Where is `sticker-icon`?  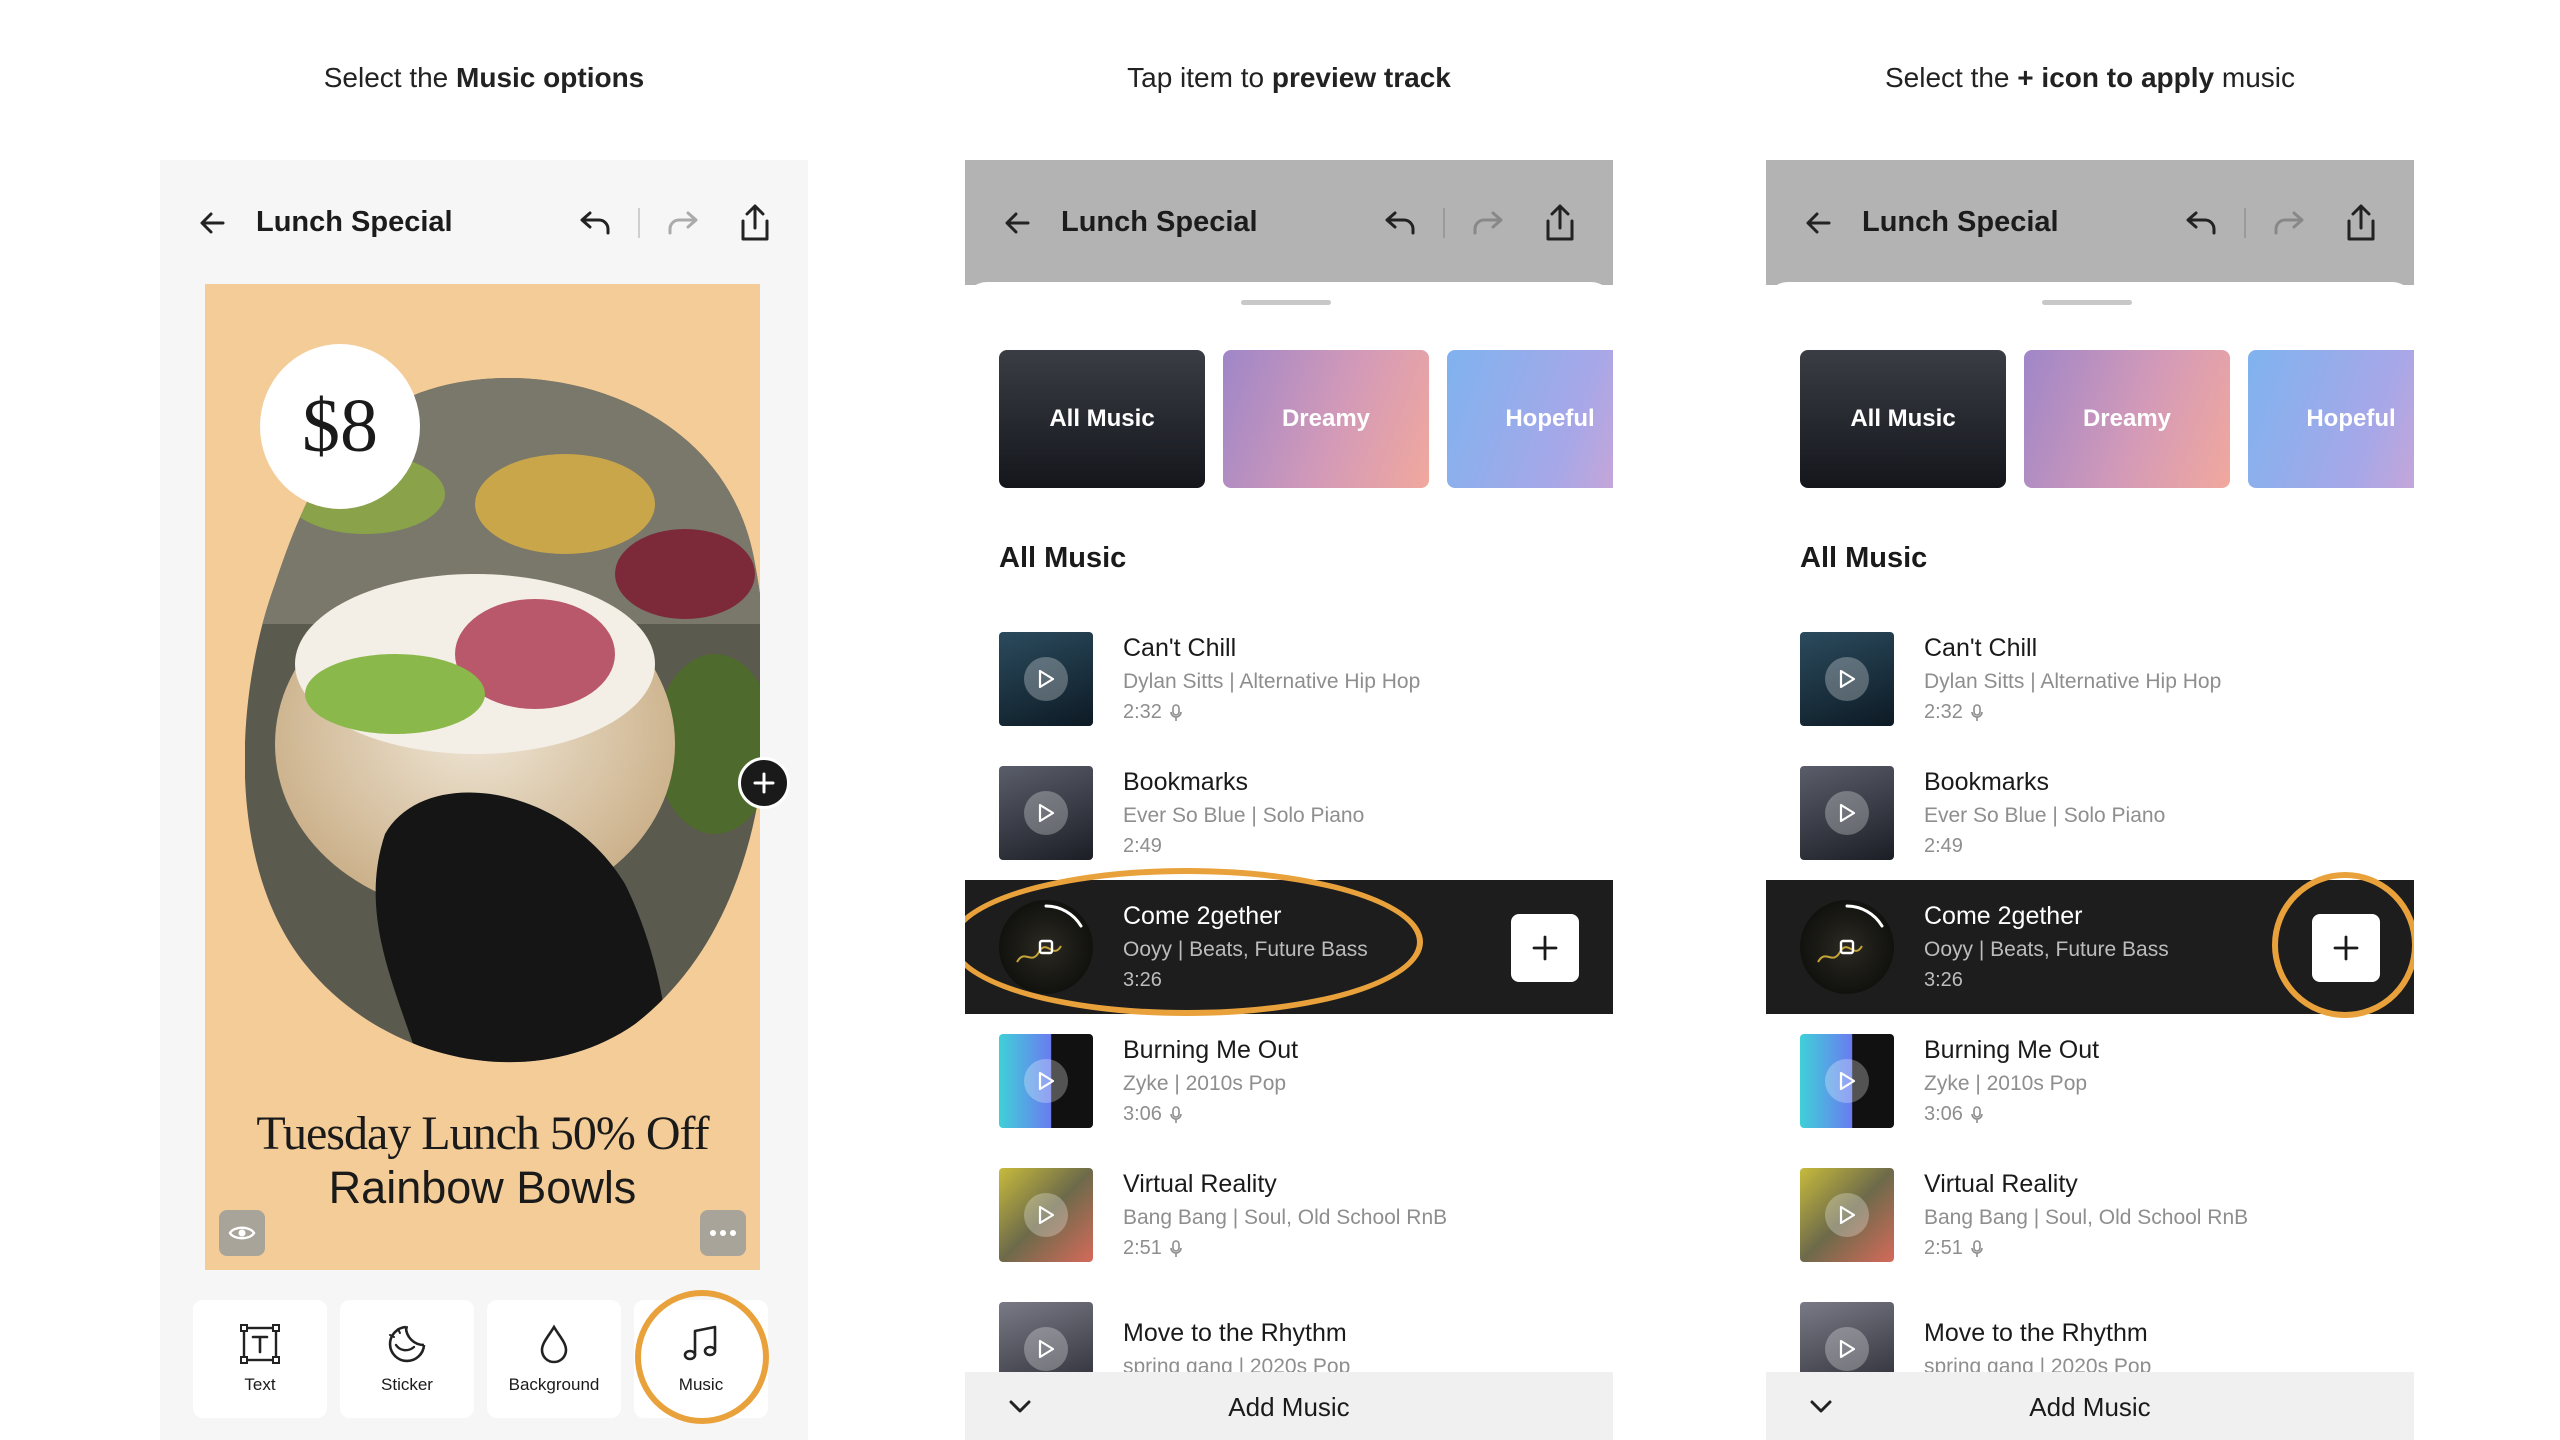 sticker-icon is located at coordinates (407, 1344).